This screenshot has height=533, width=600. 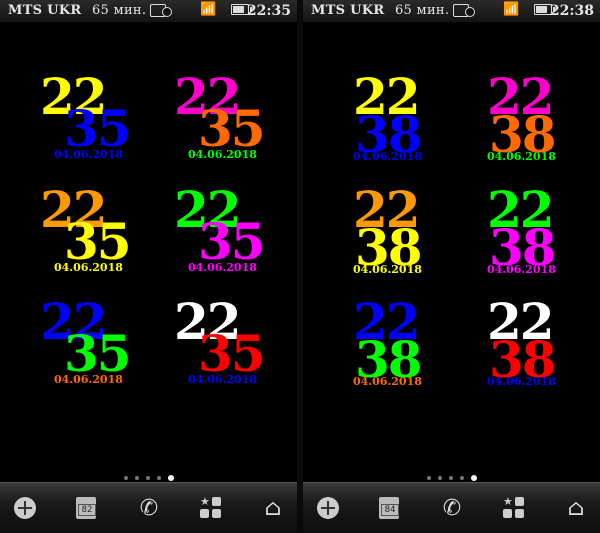 I want to click on calendar-button: 82, so click(x=86, y=508).